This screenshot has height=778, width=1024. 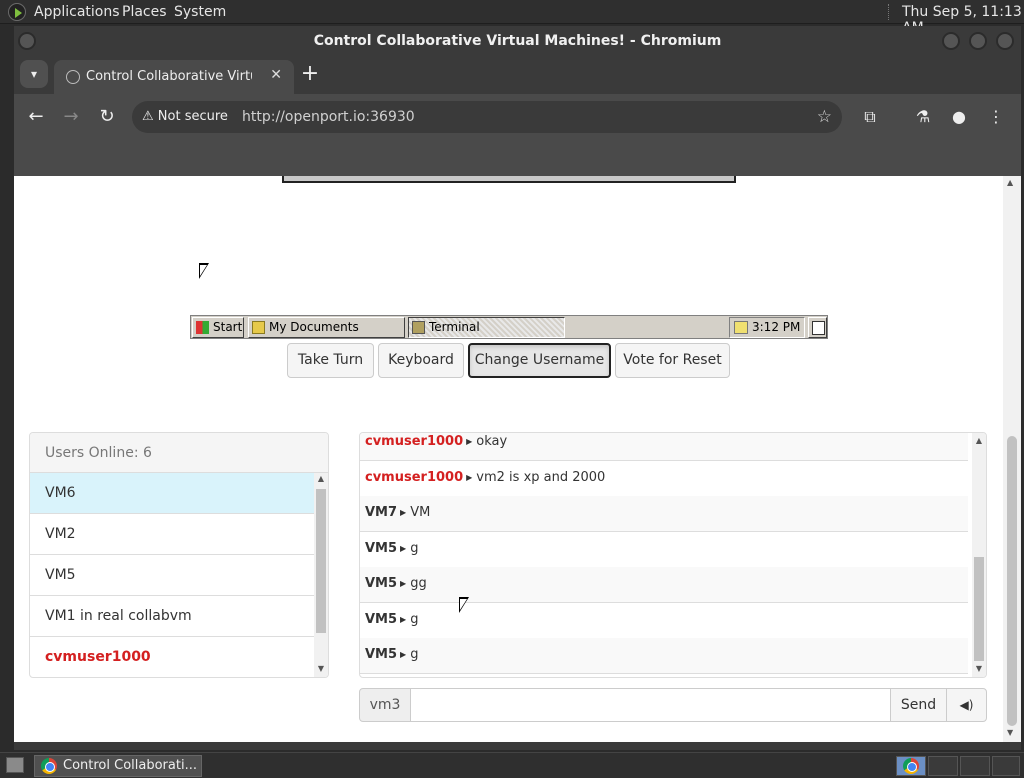 What do you see at coordinates (870, 117) in the screenshot?
I see `extensions-icon: ⧉` at bounding box center [870, 117].